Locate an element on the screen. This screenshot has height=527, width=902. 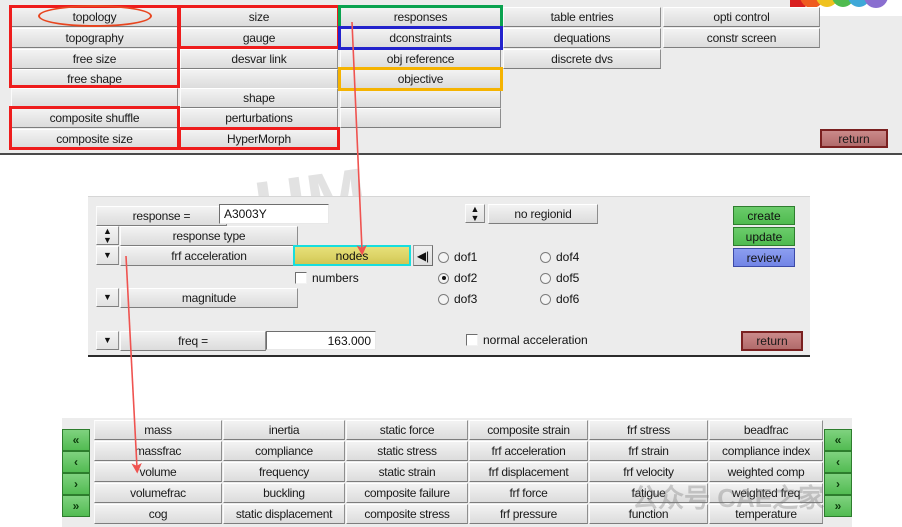
table-cell: static stress is located at coordinates (407, 451).